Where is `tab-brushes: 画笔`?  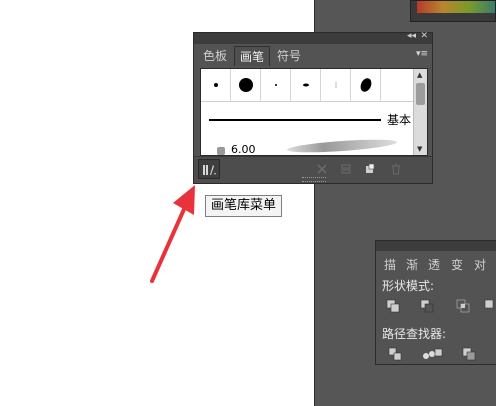
tab-brushes: 画笔 is located at coordinates (252, 56).